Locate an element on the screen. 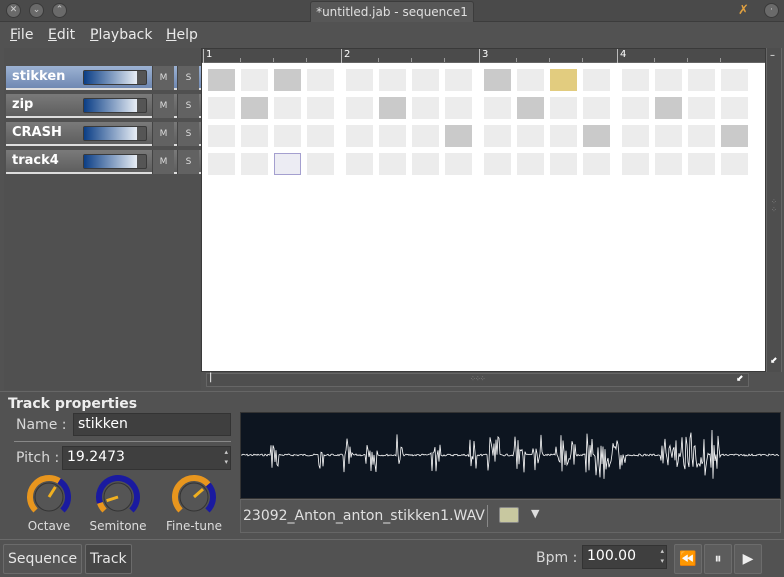  minimize-window-button: ⌄ is located at coordinates (36, 10).